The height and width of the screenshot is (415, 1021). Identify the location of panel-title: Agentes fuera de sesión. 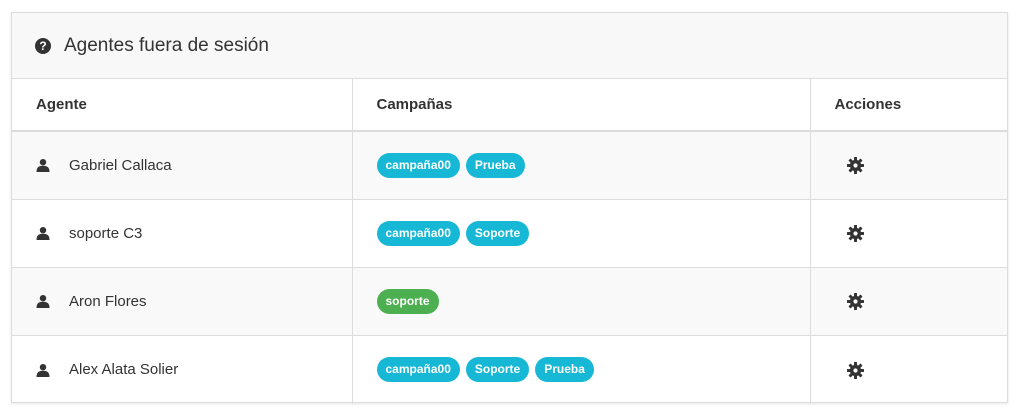
(166, 45).